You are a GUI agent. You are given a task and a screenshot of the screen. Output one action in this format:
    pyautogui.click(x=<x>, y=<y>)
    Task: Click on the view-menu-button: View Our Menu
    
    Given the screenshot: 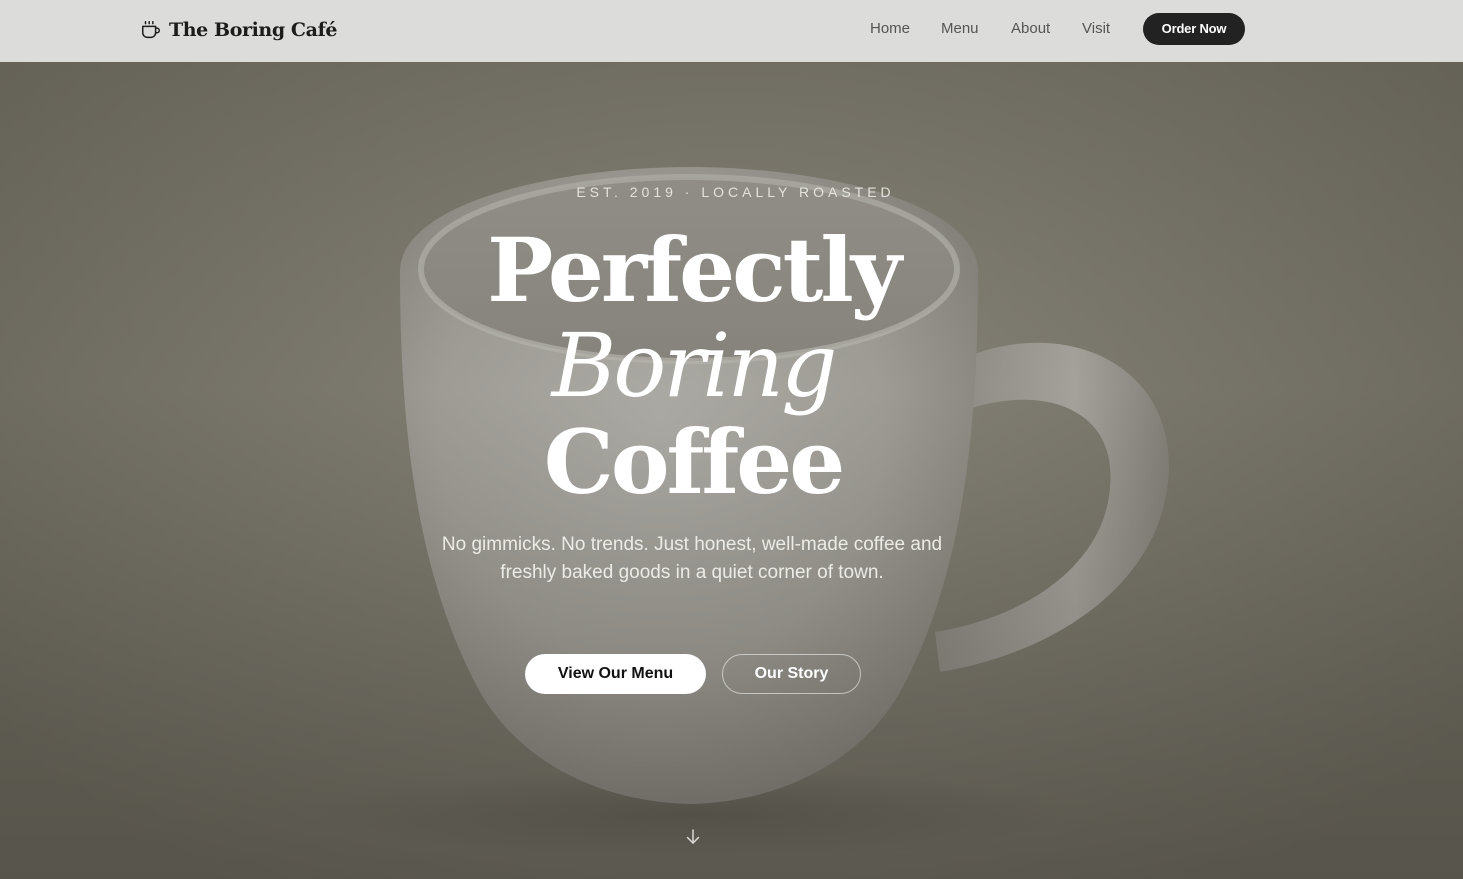 What is the action you would take?
    pyautogui.click(x=615, y=674)
    